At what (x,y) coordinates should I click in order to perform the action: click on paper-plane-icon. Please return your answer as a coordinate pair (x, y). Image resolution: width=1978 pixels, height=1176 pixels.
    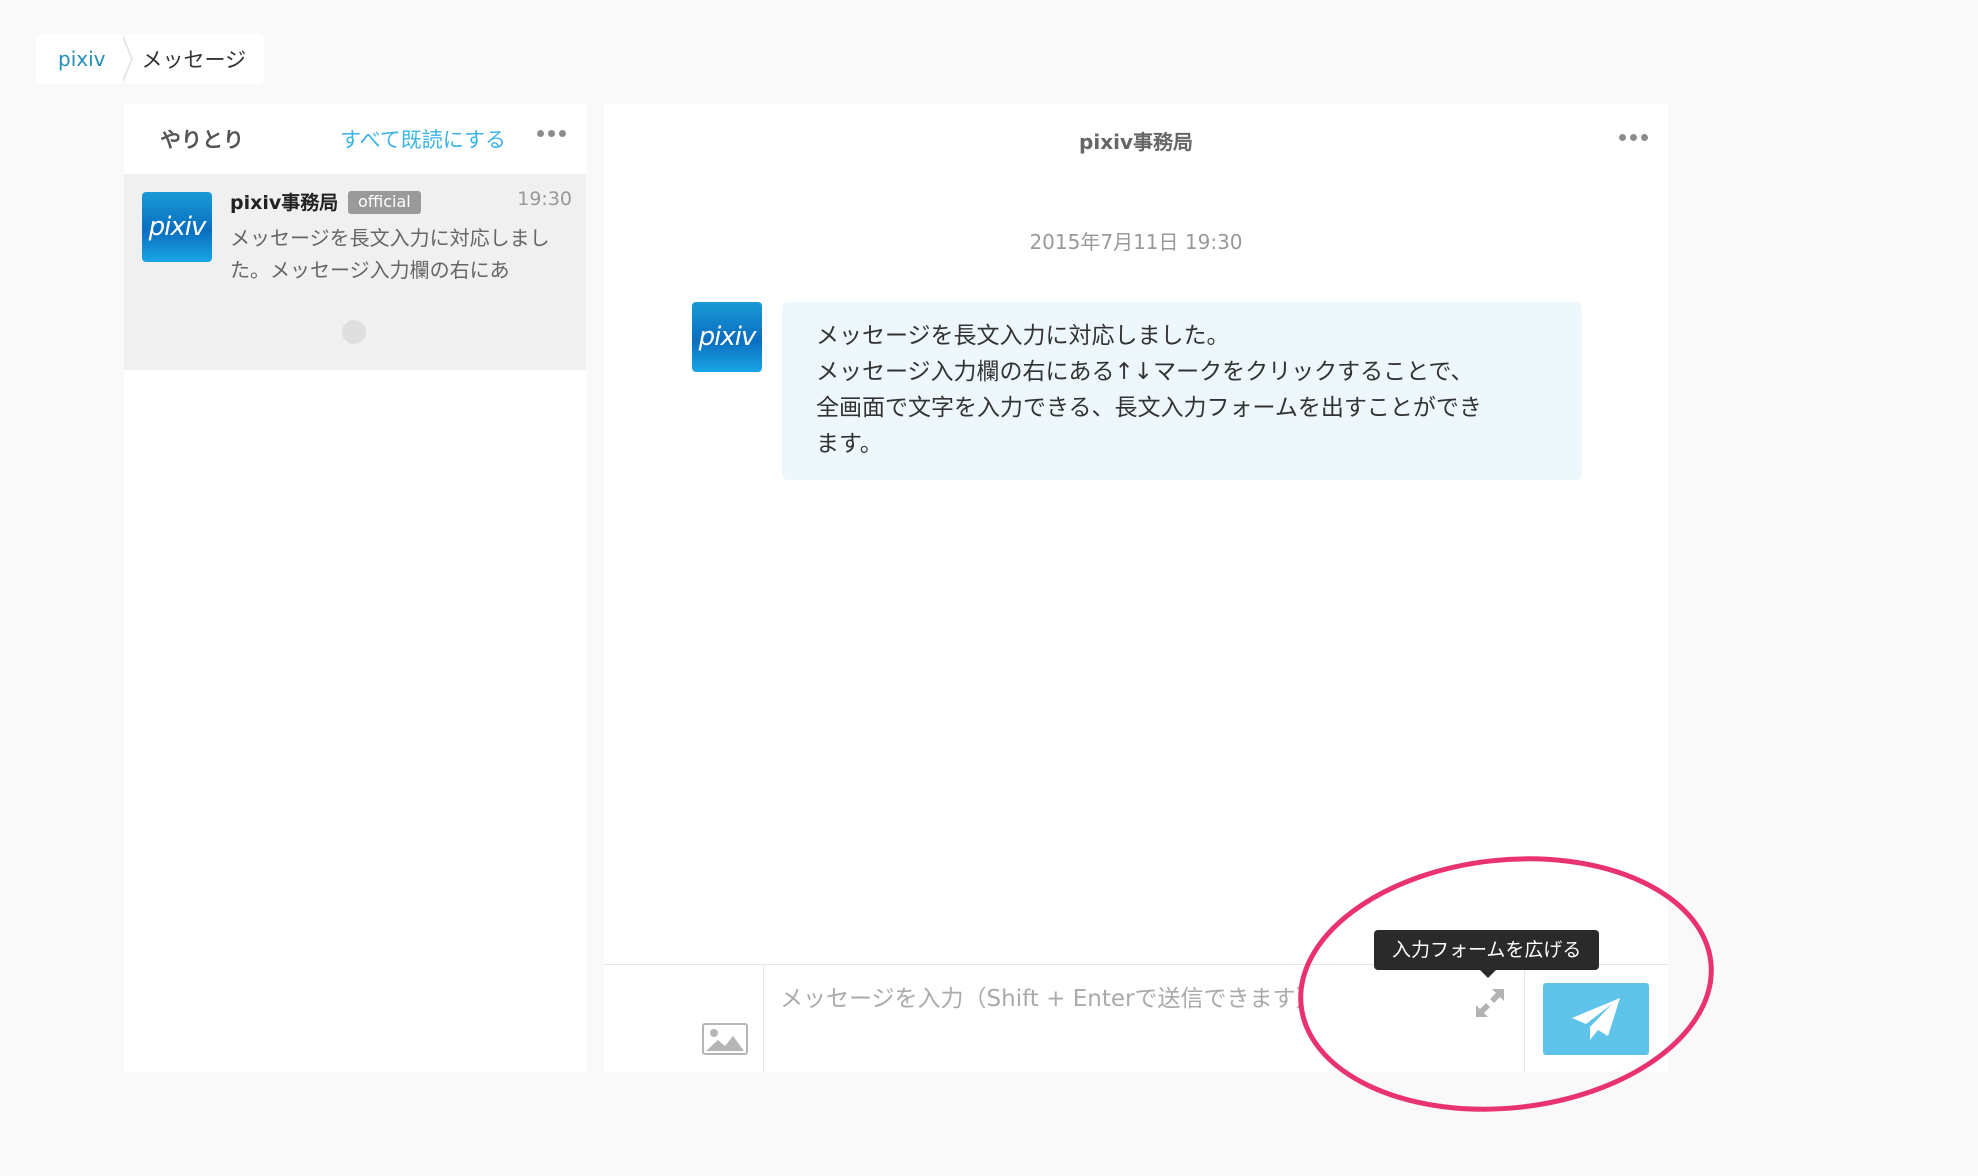
    Looking at the image, I should click on (1596, 1019).